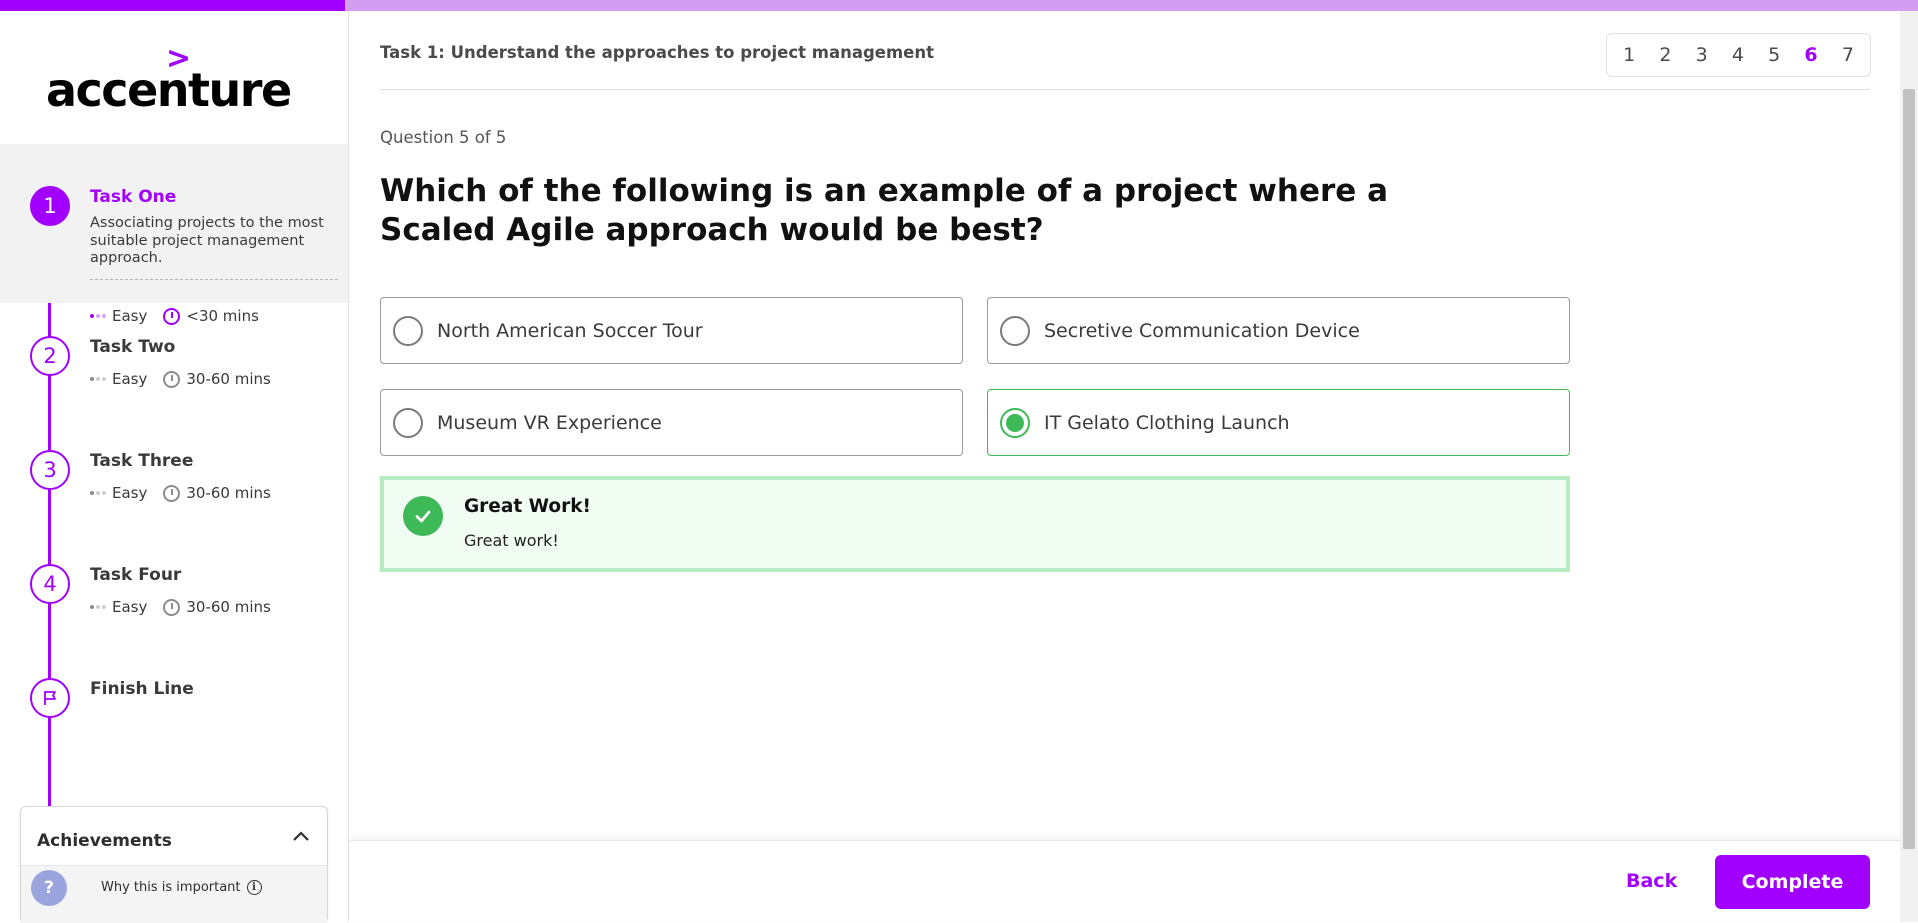  Describe the element at coordinates (133, 347) in the screenshot. I see `task-title: Task Two` at that location.